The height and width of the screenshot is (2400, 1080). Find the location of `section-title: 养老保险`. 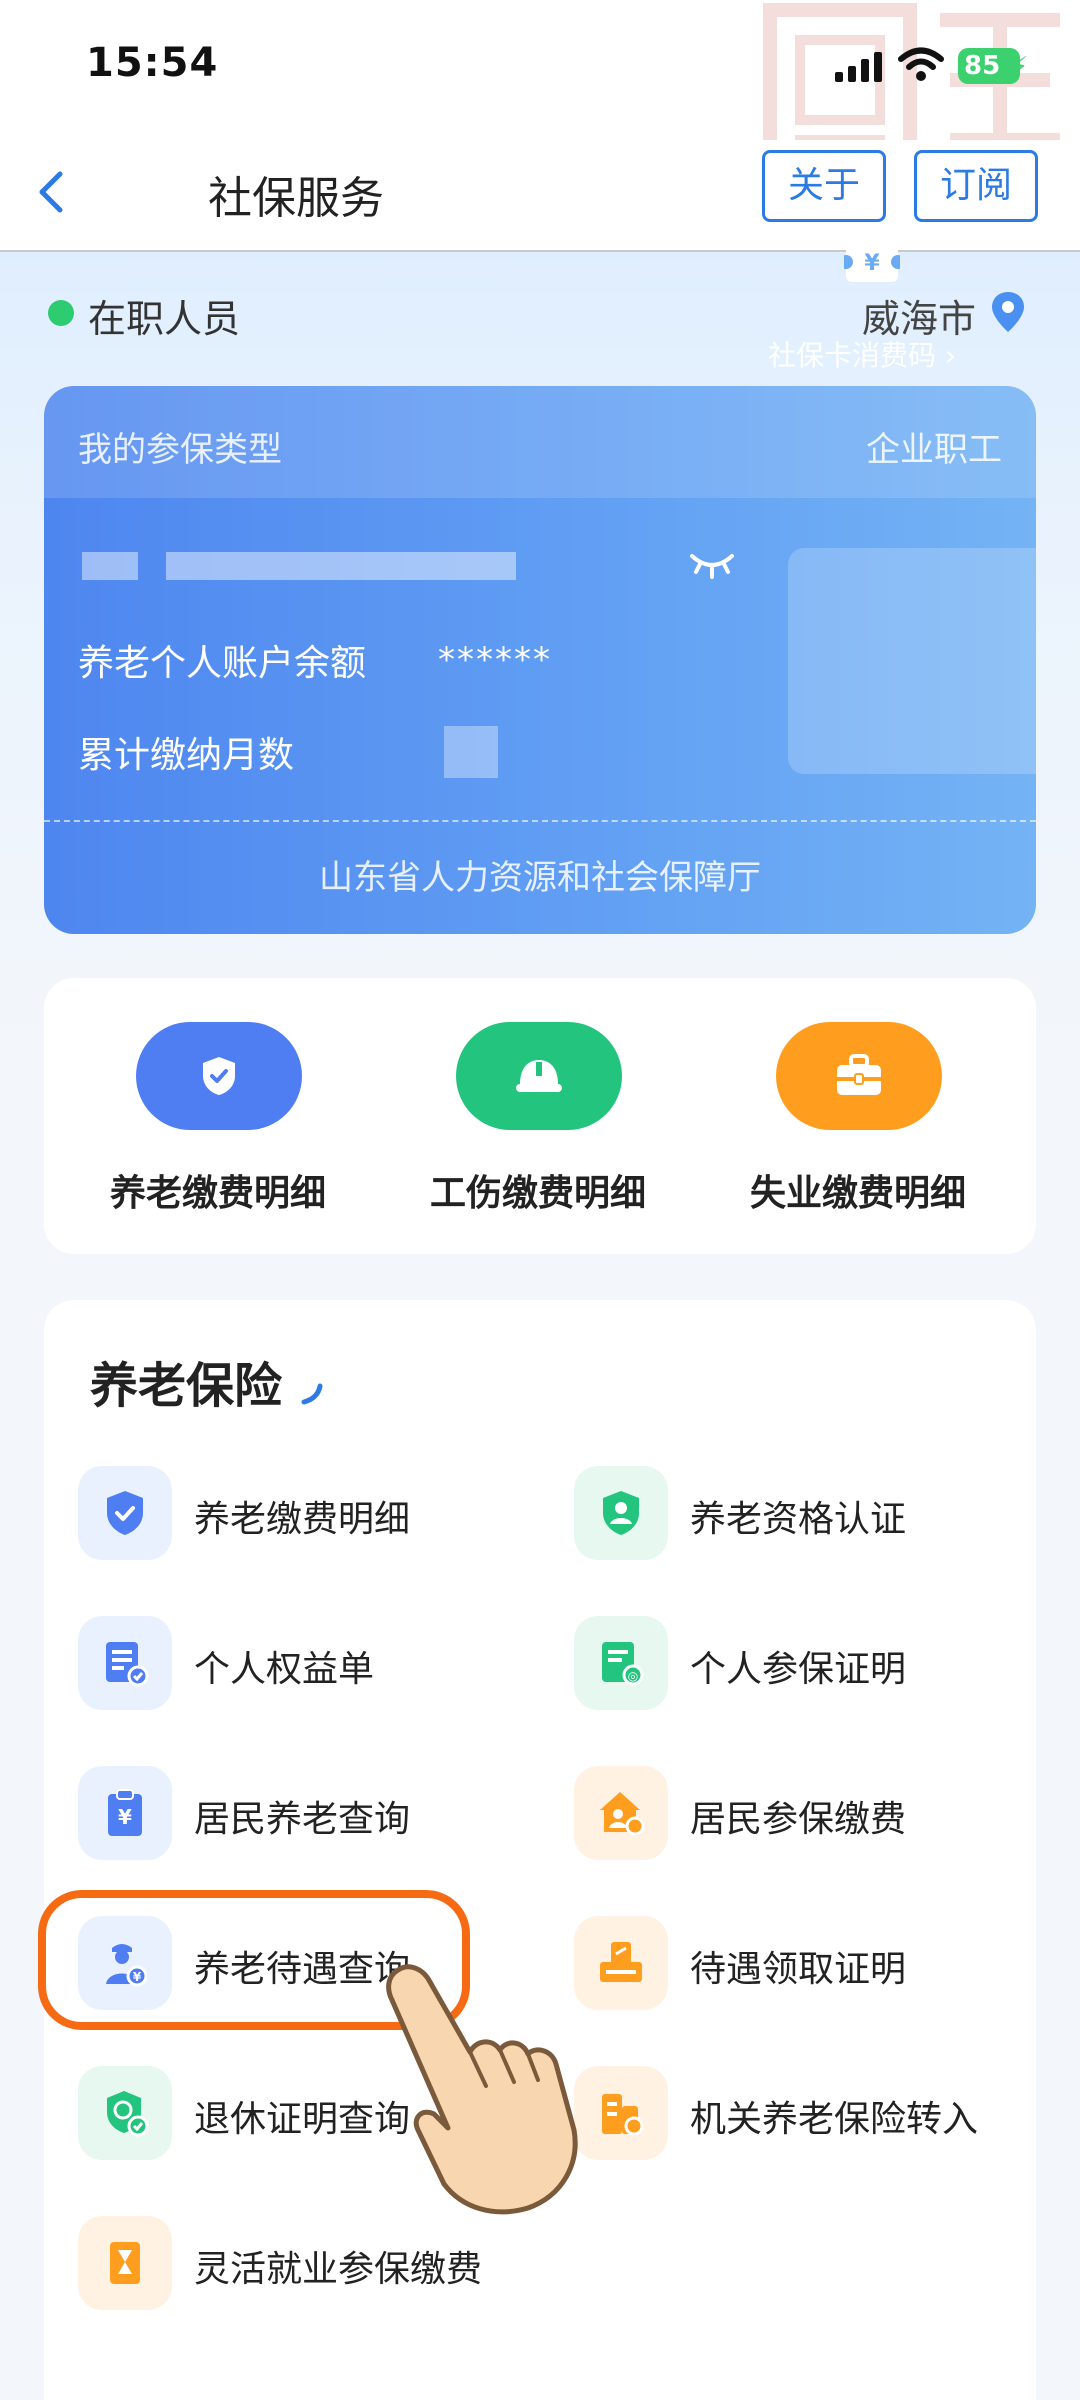

section-title: 养老保险 is located at coordinates (186, 1386).